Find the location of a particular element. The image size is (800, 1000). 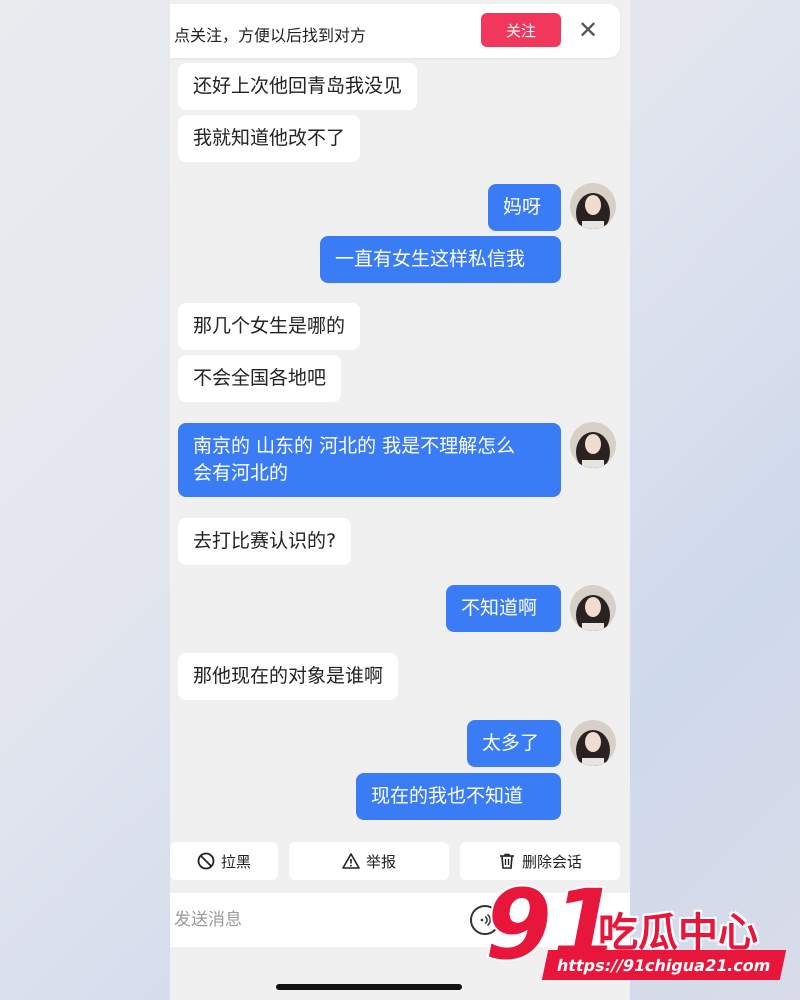

message-outgoing: 一直有女生这样私信我 is located at coordinates (440, 259).